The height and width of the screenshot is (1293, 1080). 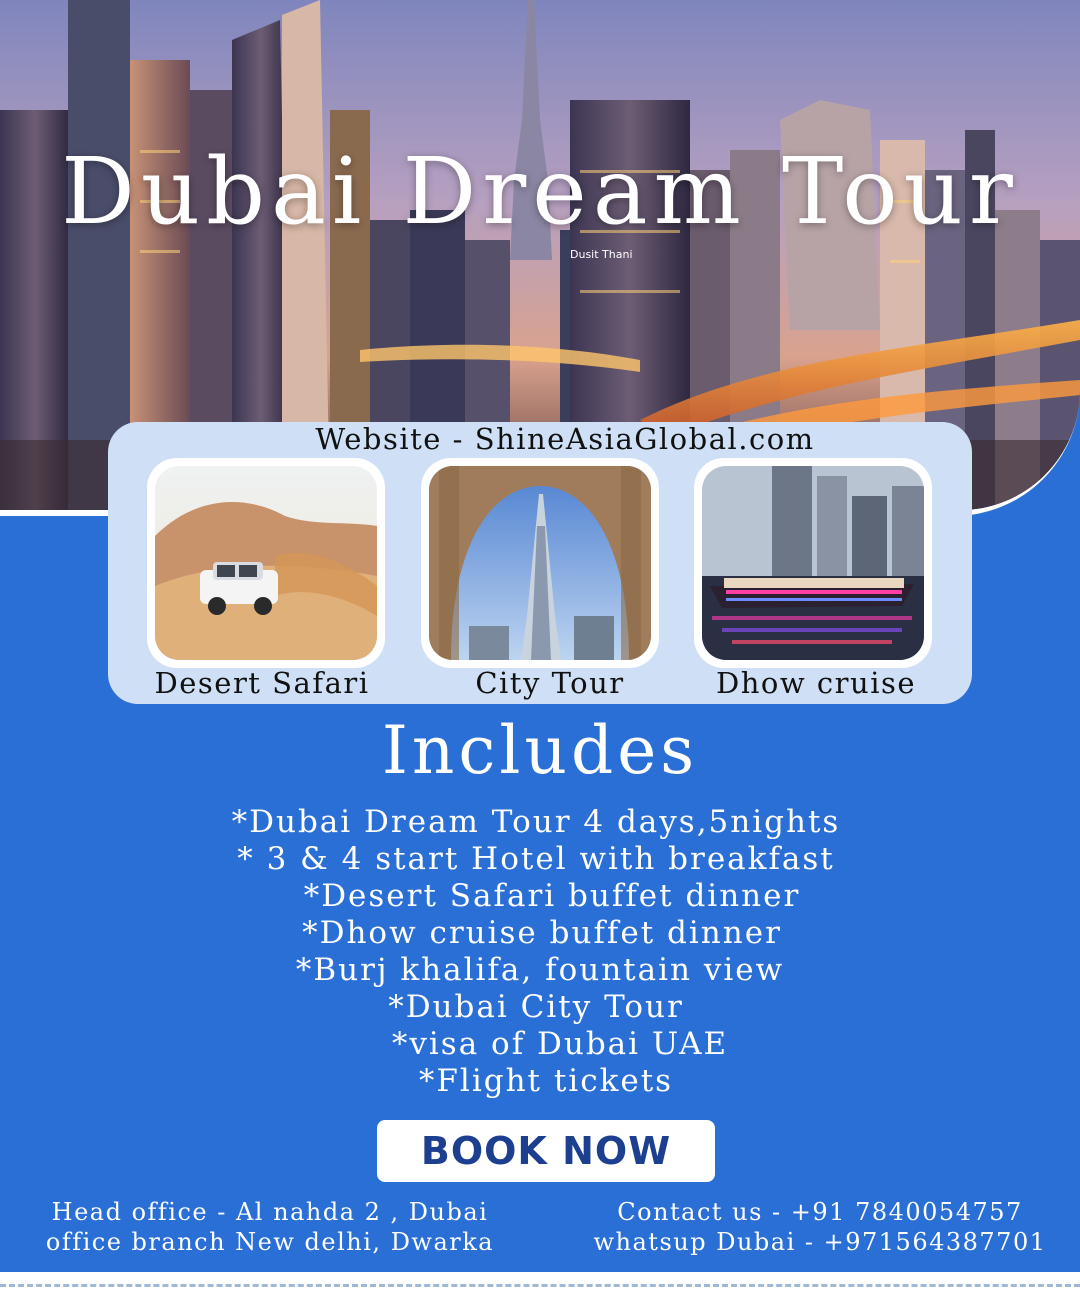 What do you see at coordinates (536, 1007) in the screenshot?
I see `list-item: *Dubai City Tour` at bounding box center [536, 1007].